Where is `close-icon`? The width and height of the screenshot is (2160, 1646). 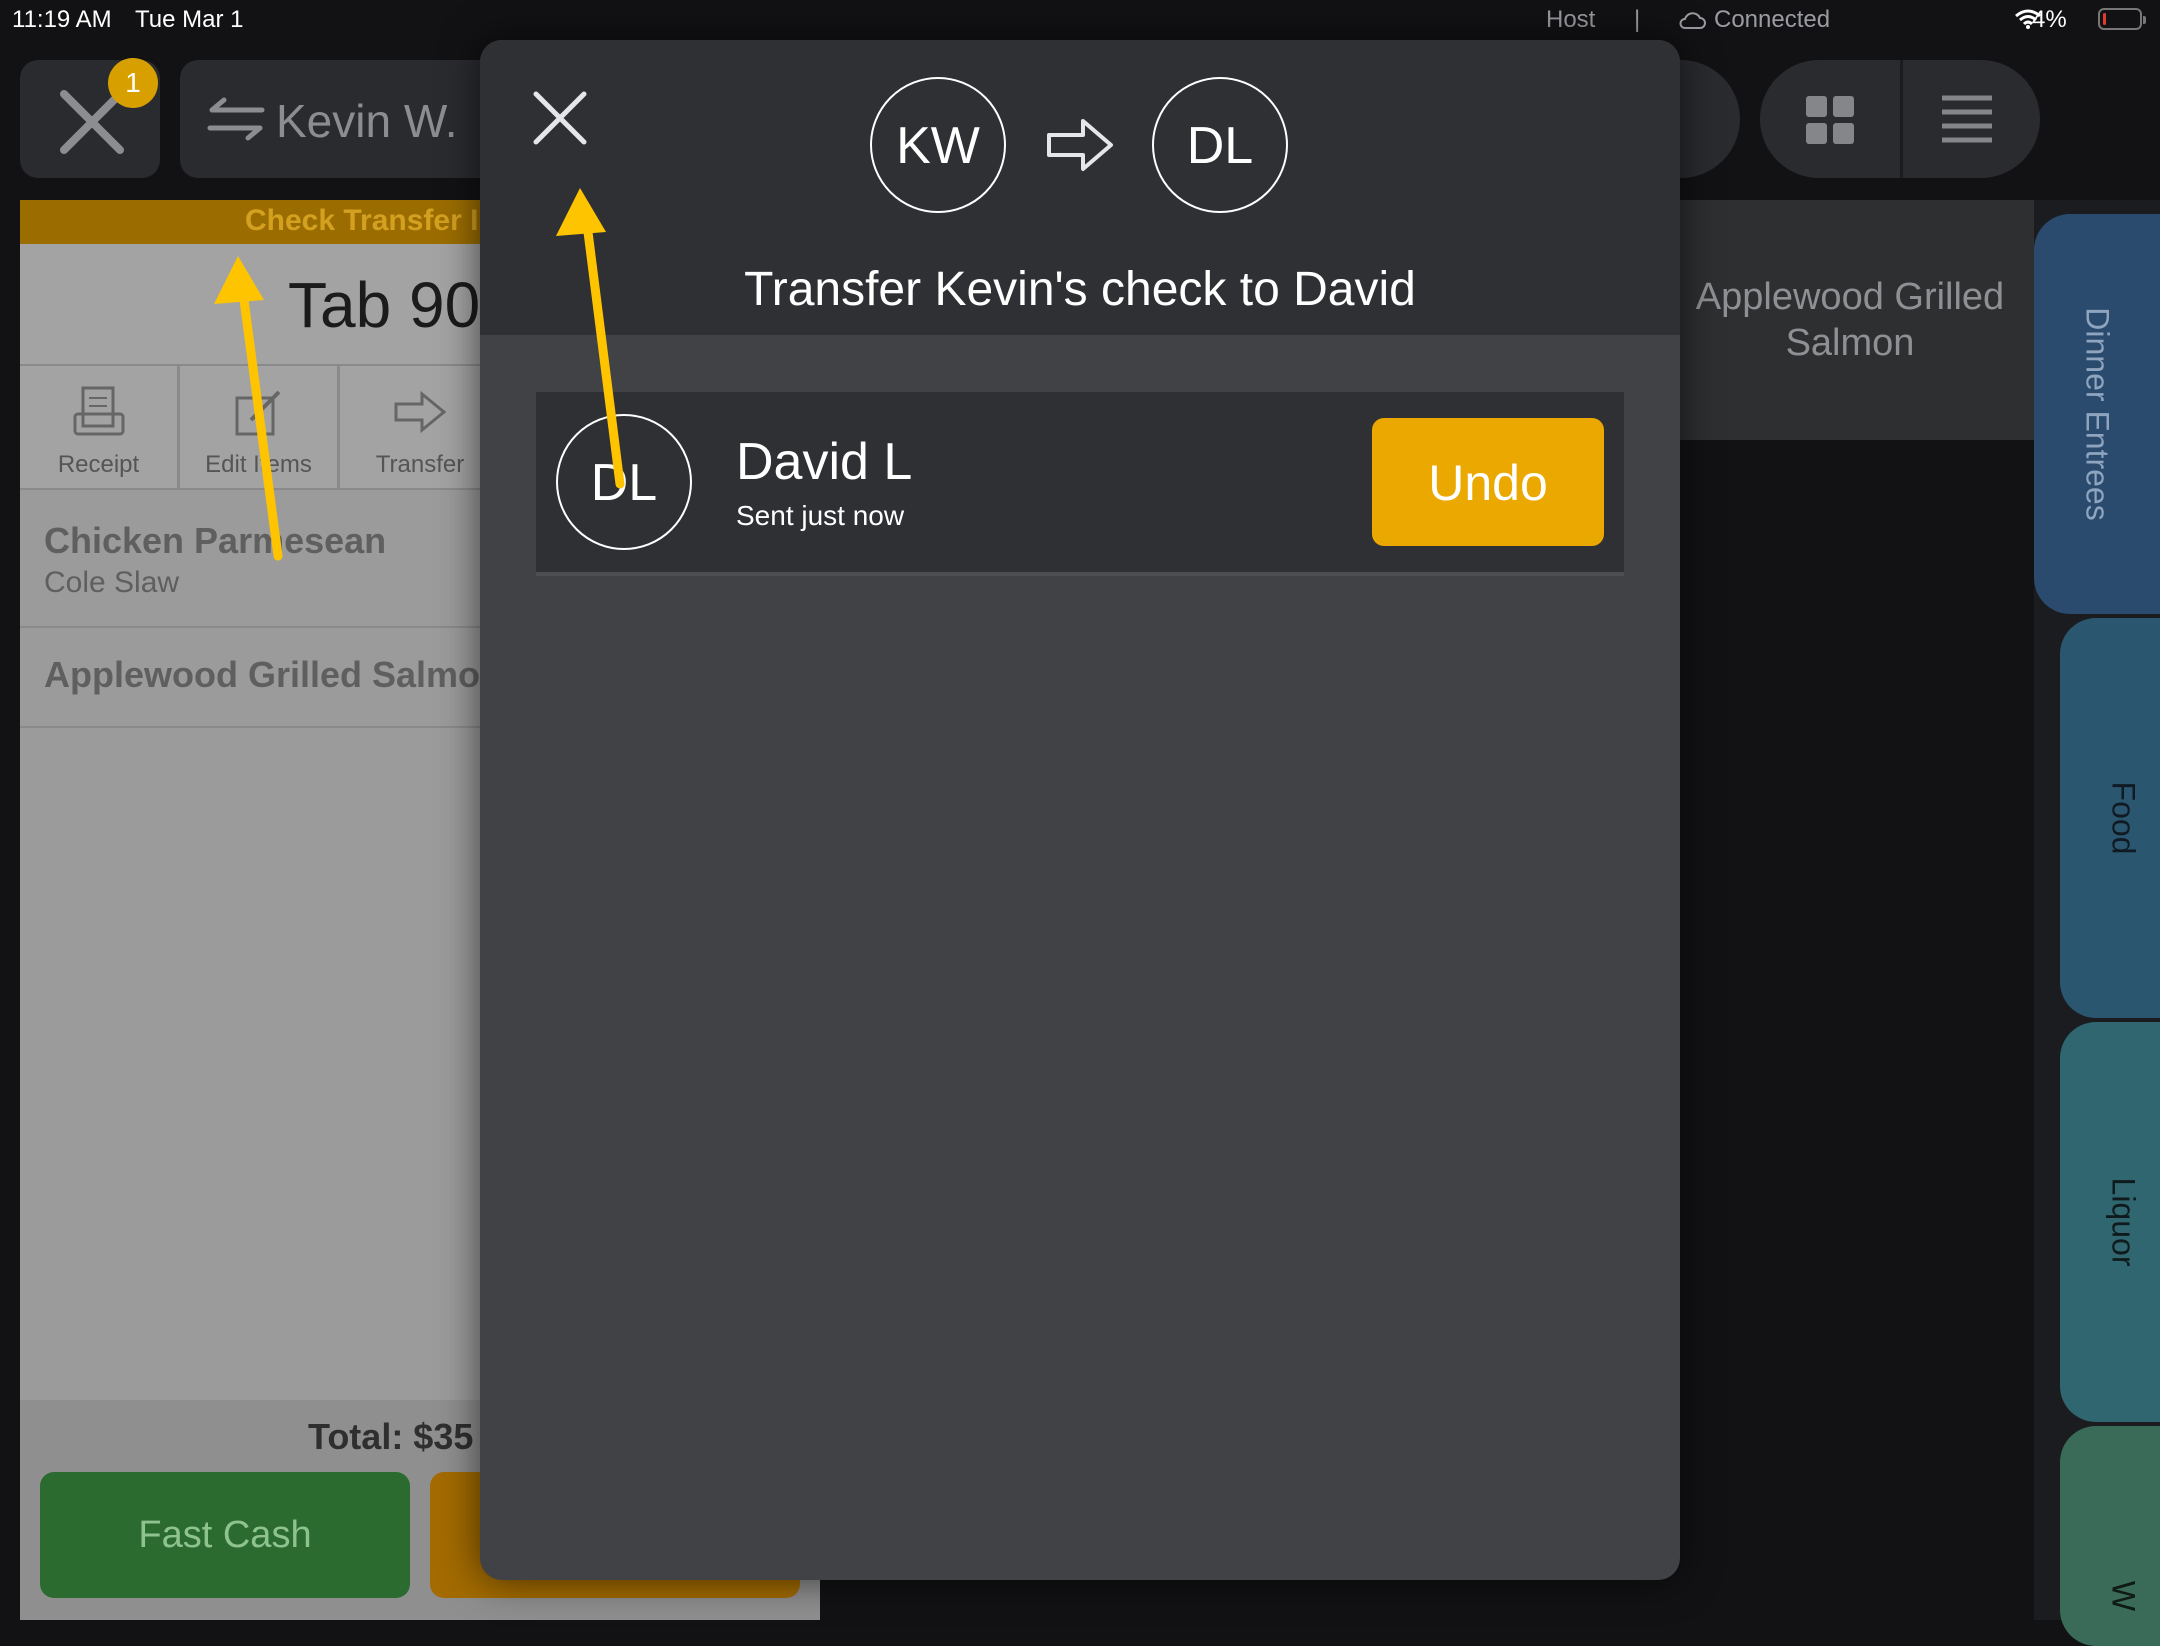
close-icon is located at coordinates (560, 118).